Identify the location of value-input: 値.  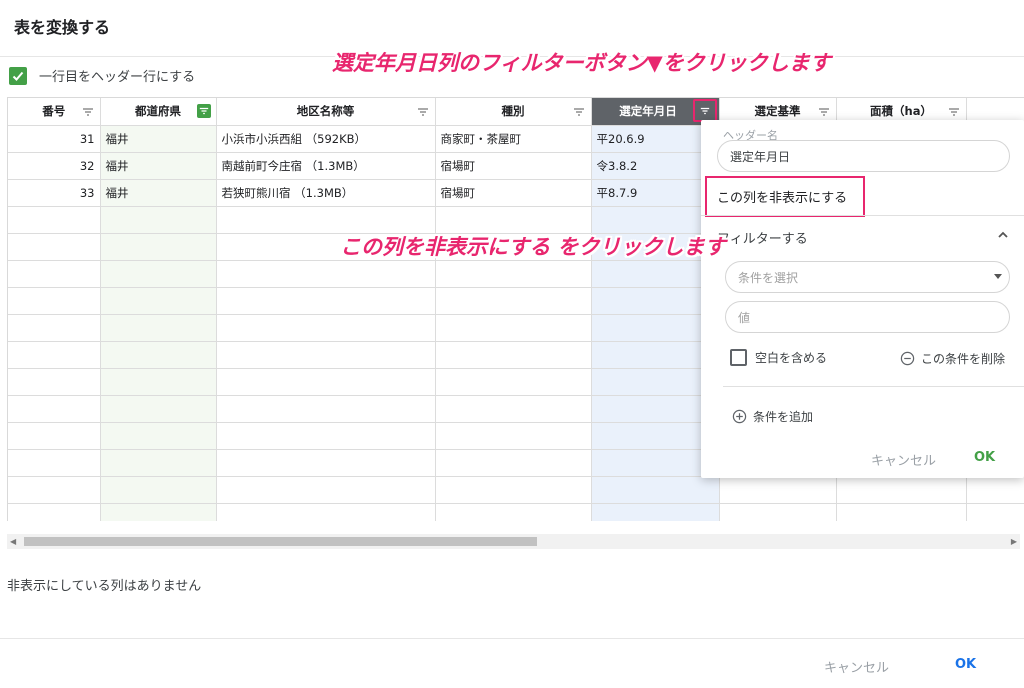
(867, 317).